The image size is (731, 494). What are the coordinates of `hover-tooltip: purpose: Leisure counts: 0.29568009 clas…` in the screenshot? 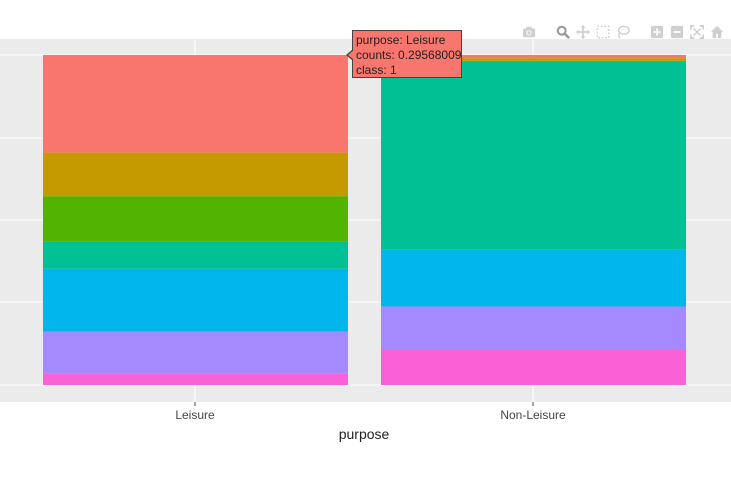 It's located at (404, 54).